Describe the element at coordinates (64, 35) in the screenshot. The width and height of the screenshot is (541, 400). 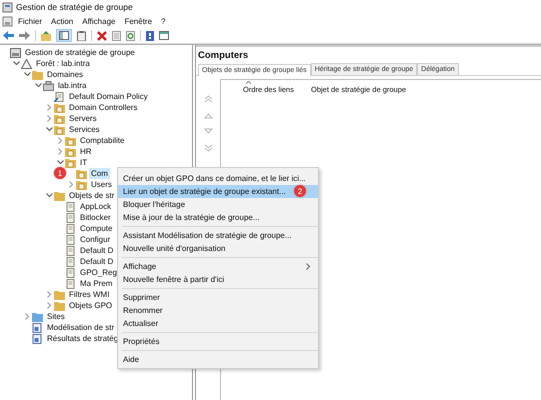
I see `console-tree-button` at that location.